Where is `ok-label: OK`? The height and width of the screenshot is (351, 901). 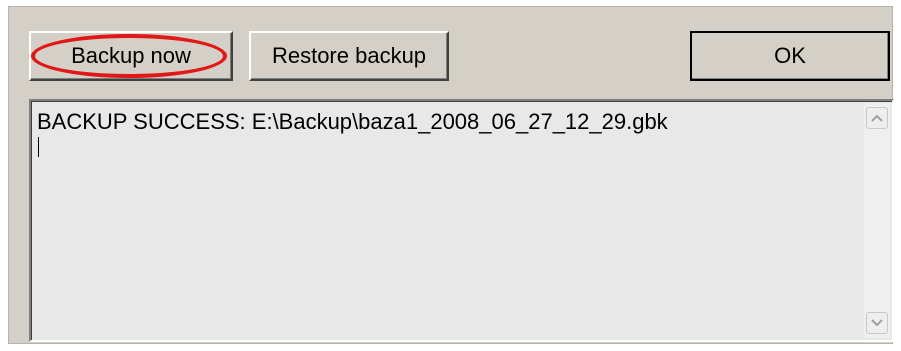 ok-label: OK is located at coordinates (790, 55).